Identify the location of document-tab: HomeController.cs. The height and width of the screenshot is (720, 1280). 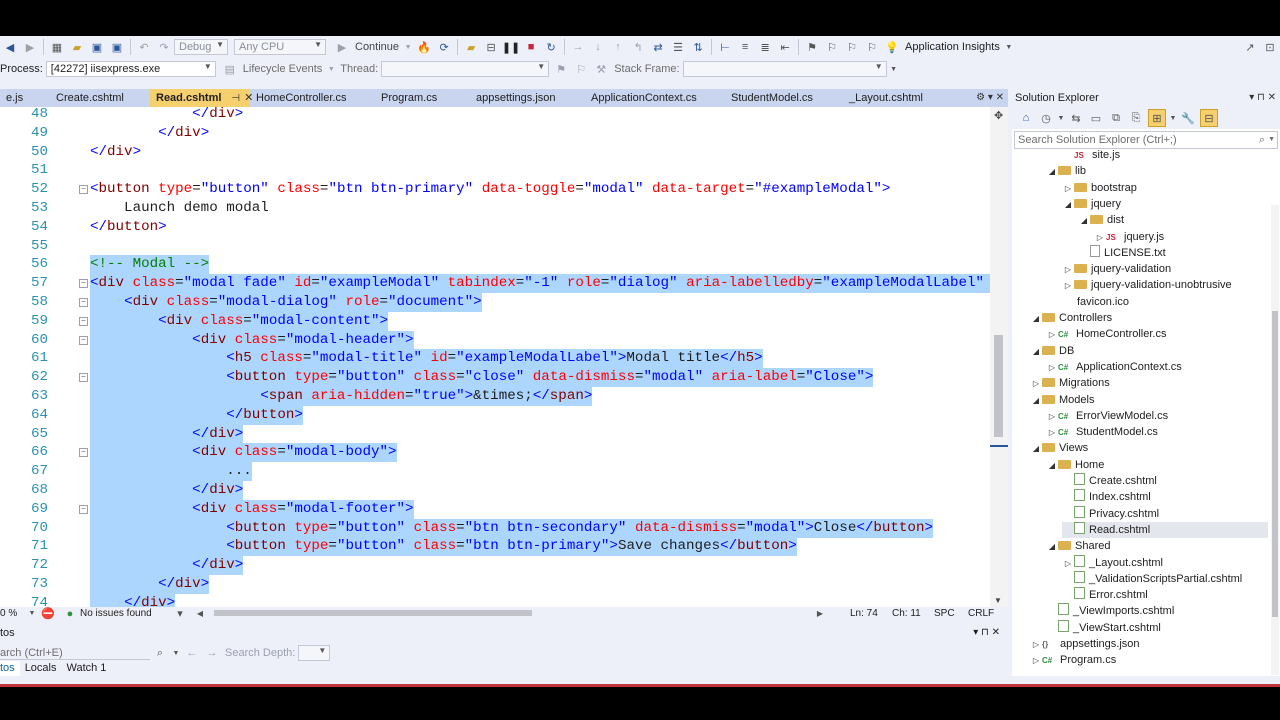
(312, 98).